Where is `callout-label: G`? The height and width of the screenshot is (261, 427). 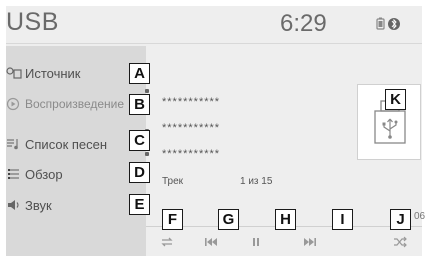
callout-label: G is located at coordinates (228, 219).